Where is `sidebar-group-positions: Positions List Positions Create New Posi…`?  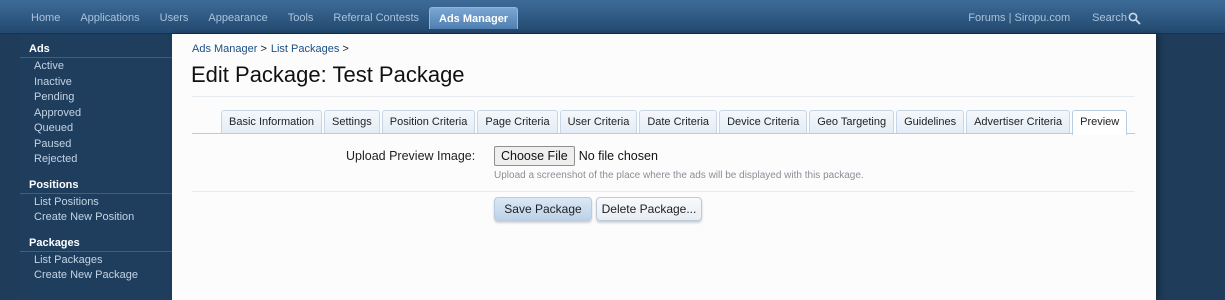
sidebar-group-positions: Positions List Positions Create New Posi… is located at coordinates (96, 201).